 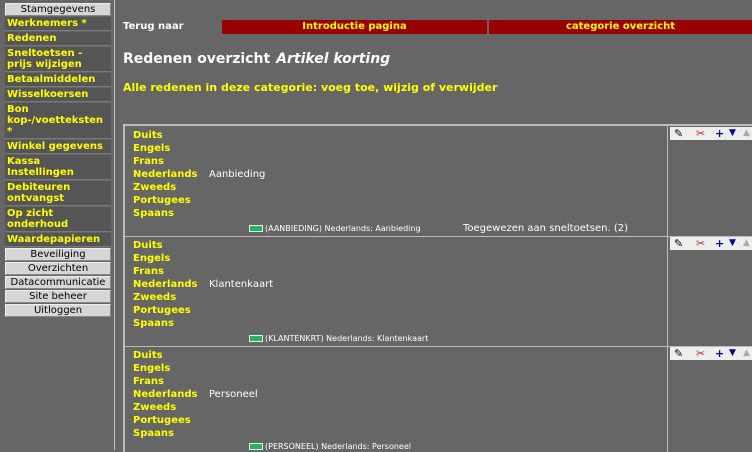 I want to click on sidebar-link-sneltoetsen: Sneltoetsen - prijs wijzigen, so click(x=58, y=59).